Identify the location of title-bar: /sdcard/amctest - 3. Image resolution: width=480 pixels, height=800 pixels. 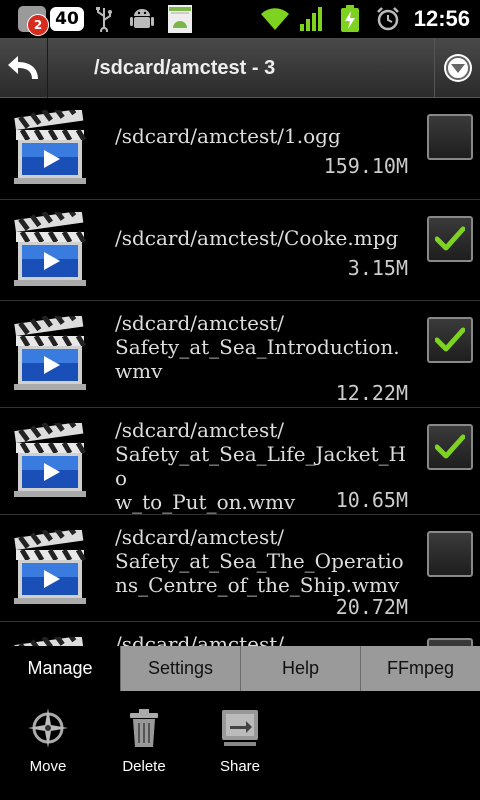
(240, 68).